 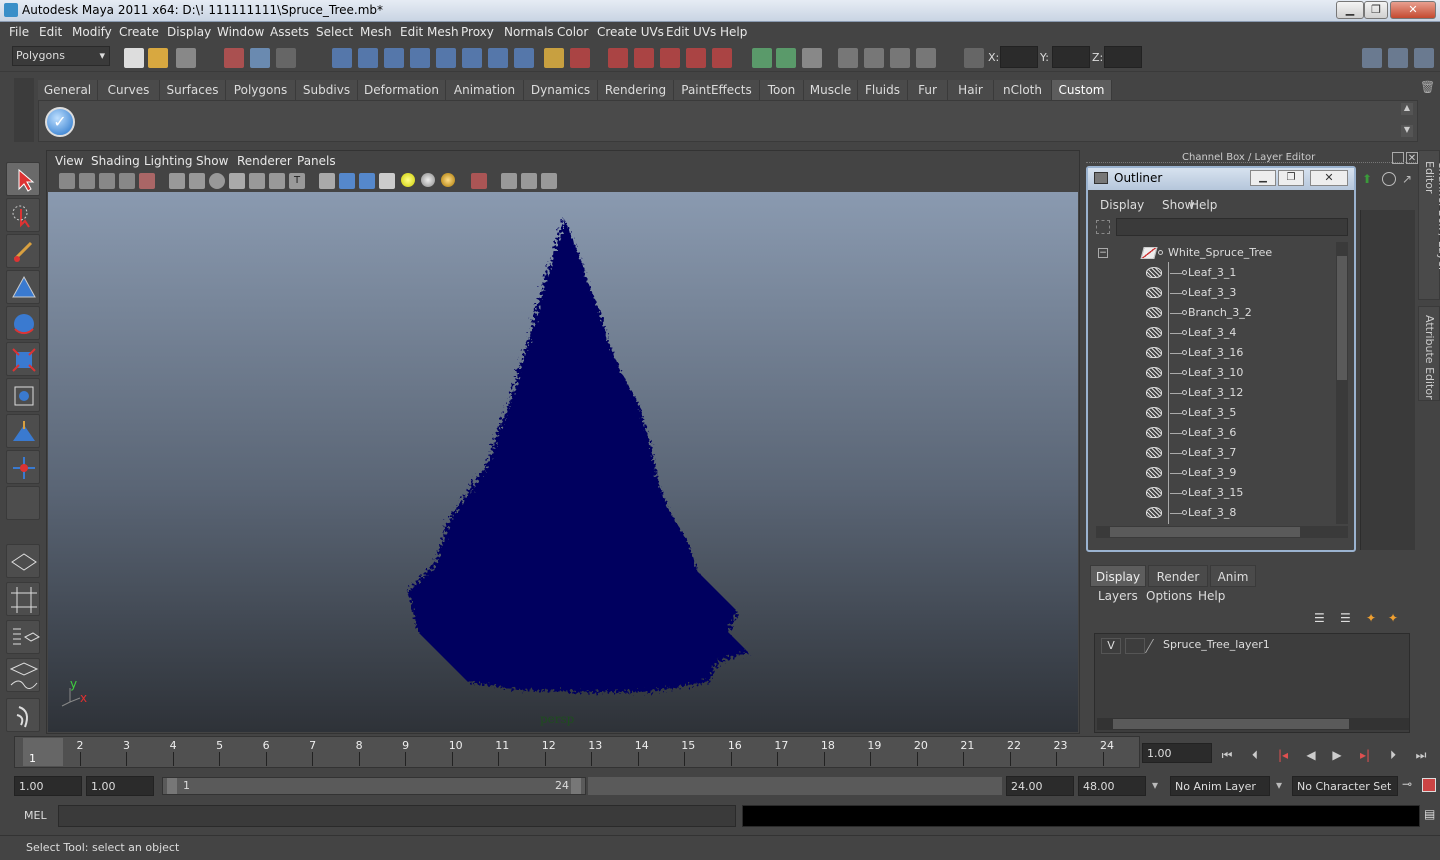 I want to click on image-plane-icon, so click(x=127, y=181).